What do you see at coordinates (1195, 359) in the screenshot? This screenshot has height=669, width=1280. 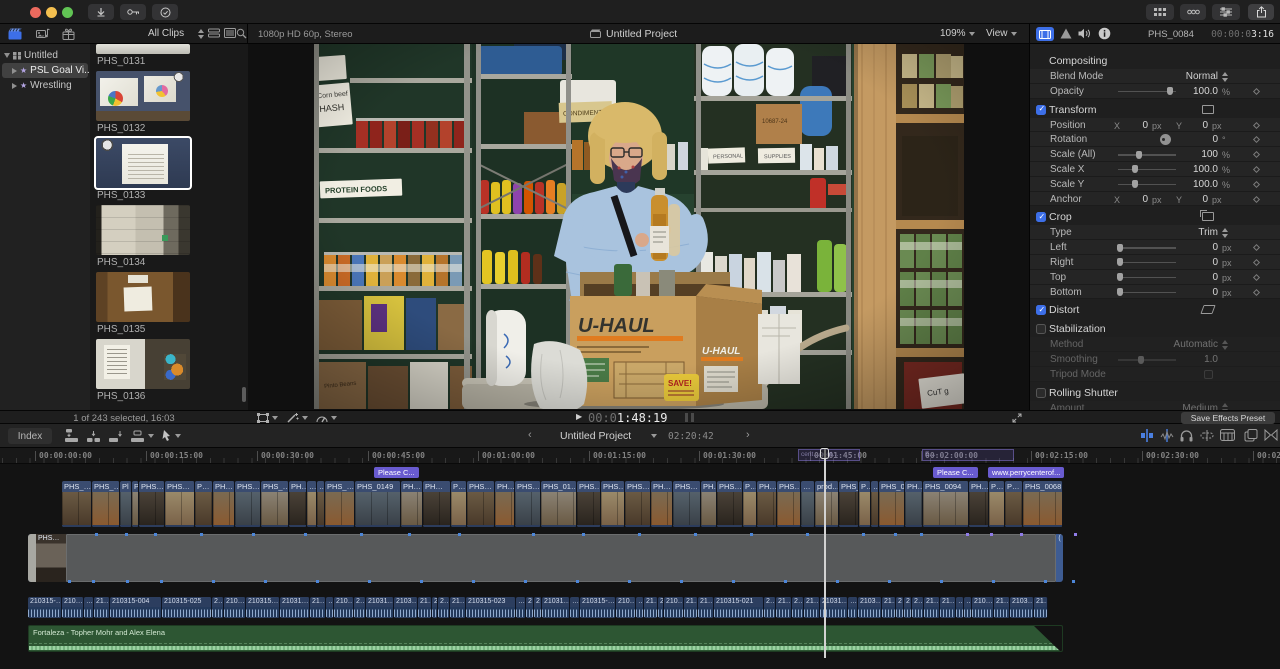 I see `parameter-value: 1.0` at bounding box center [1195, 359].